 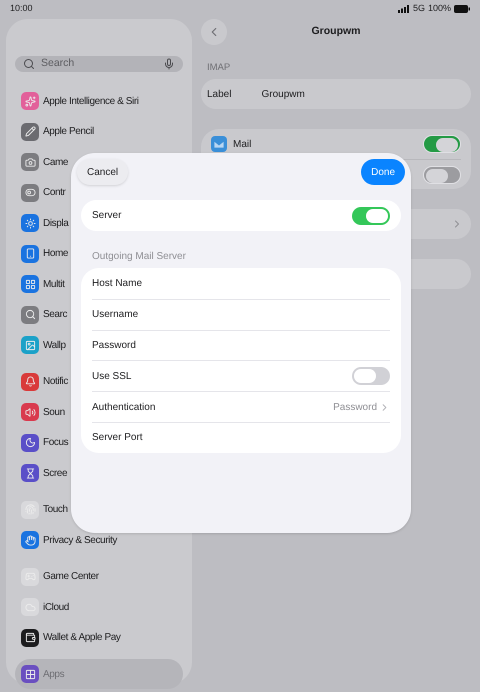 I want to click on sidebar-label: Searc, so click(x=55, y=315).